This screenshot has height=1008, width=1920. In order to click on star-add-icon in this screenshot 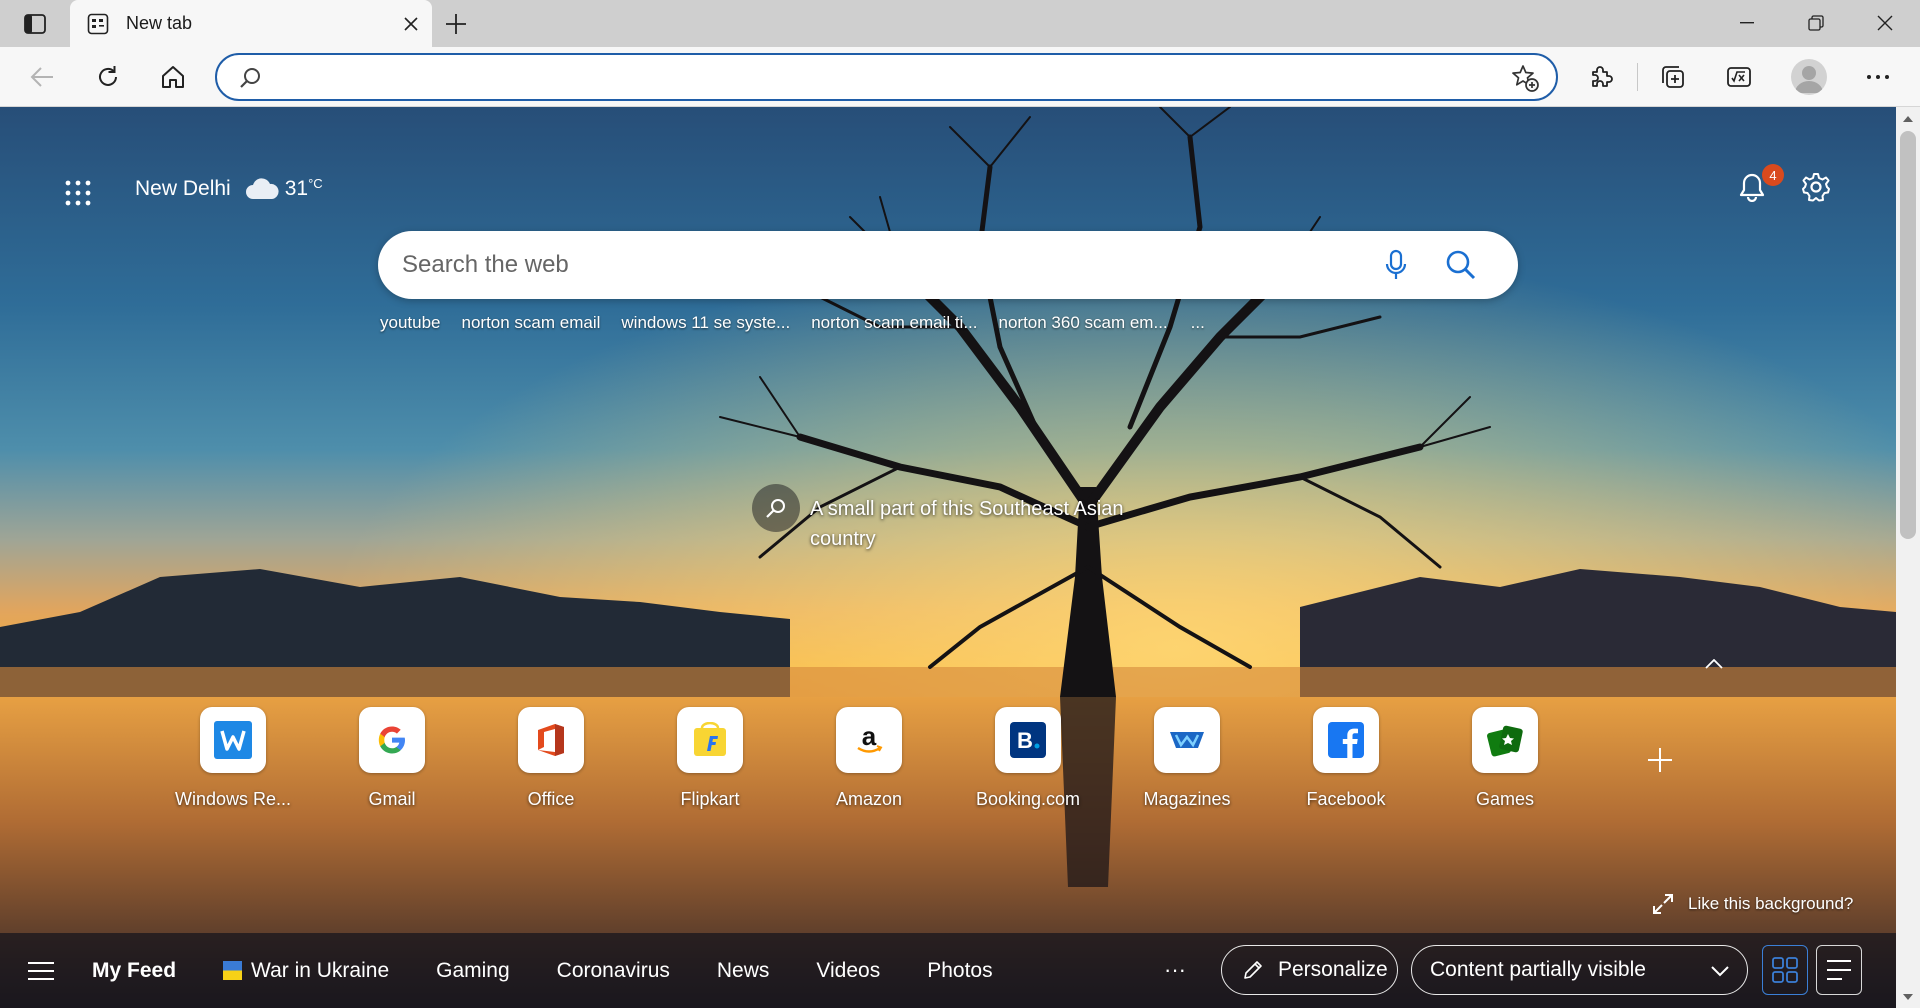, I will do `click(1525, 78)`.